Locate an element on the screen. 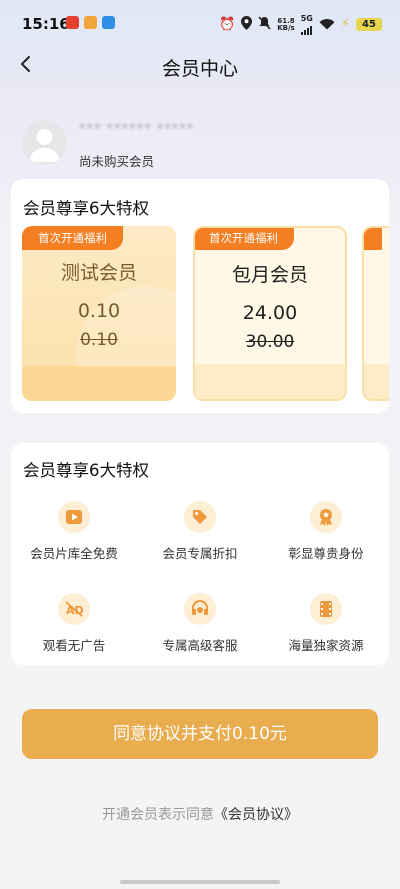 This screenshot has height=889, width=400. film-strip-icon is located at coordinates (326, 609).